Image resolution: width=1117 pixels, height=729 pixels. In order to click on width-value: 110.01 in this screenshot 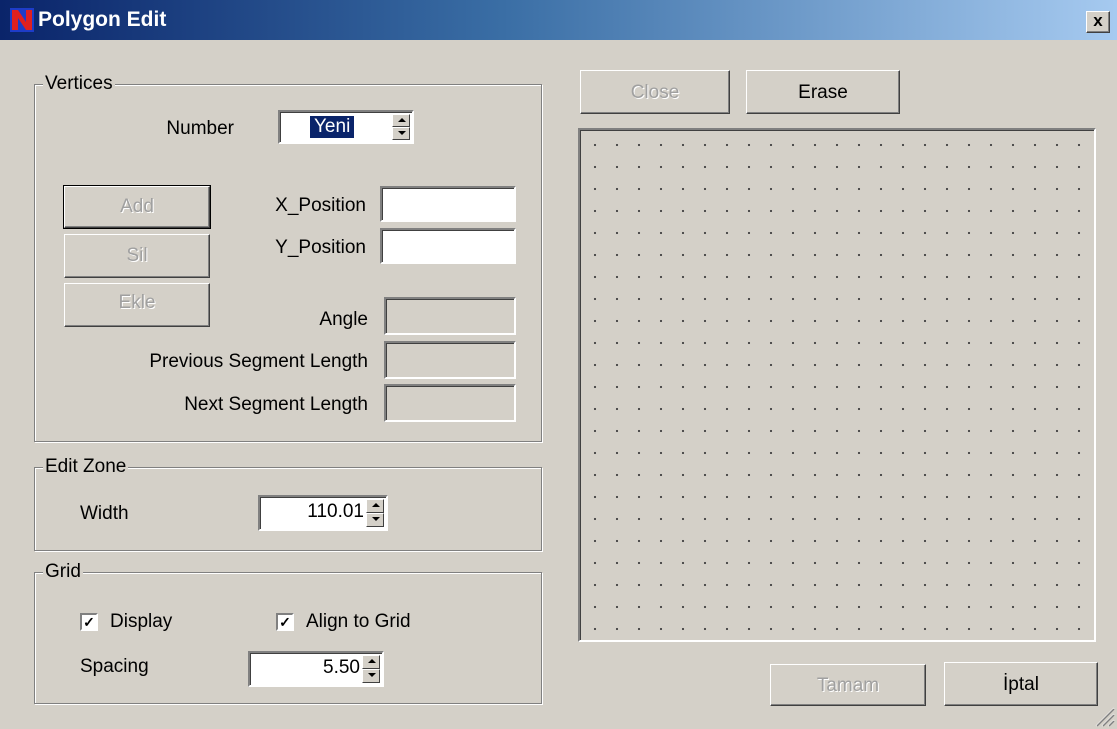, I will do `click(335, 511)`.